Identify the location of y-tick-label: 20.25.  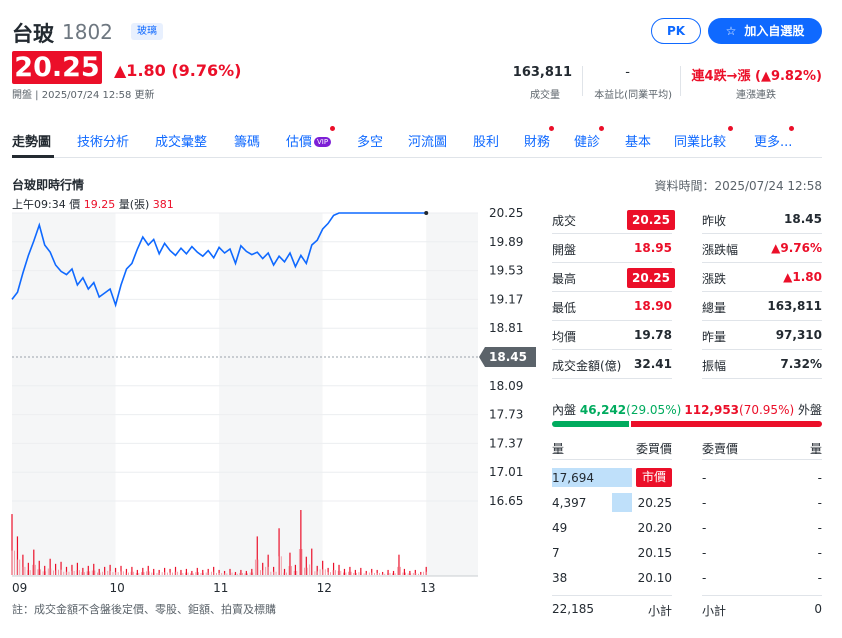
(506, 213).